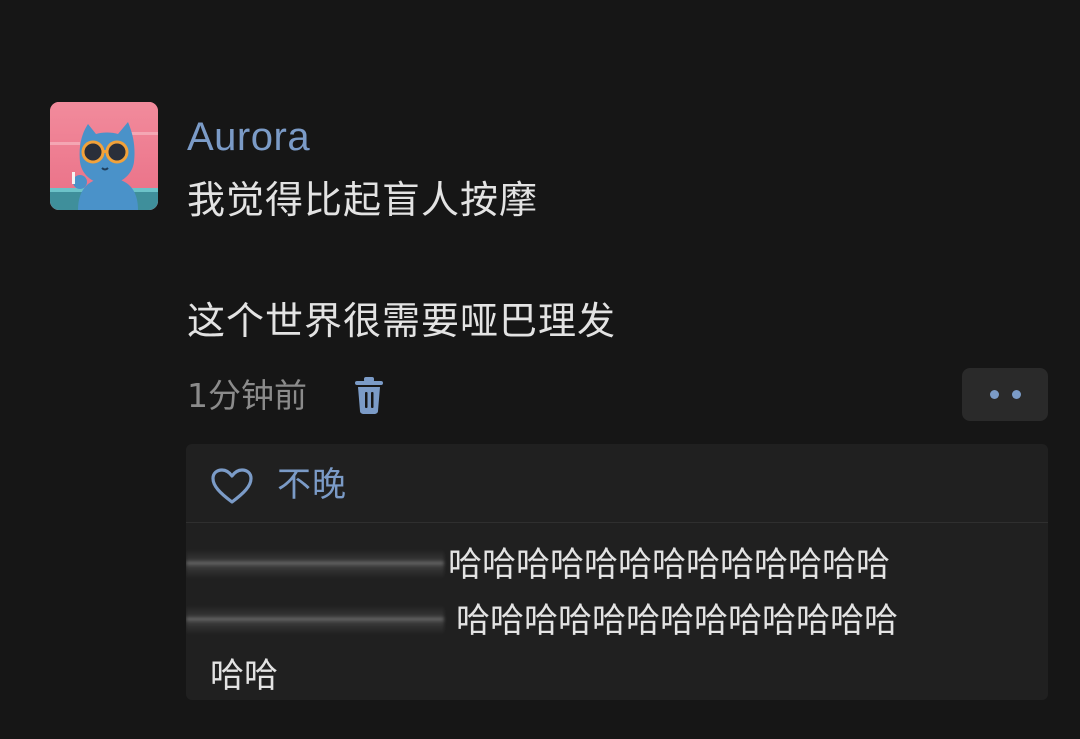 The image size is (1080, 739). Describe the element at coordinates (232, 486) in the screenshot. I see `heart-outline-icon` at that location.